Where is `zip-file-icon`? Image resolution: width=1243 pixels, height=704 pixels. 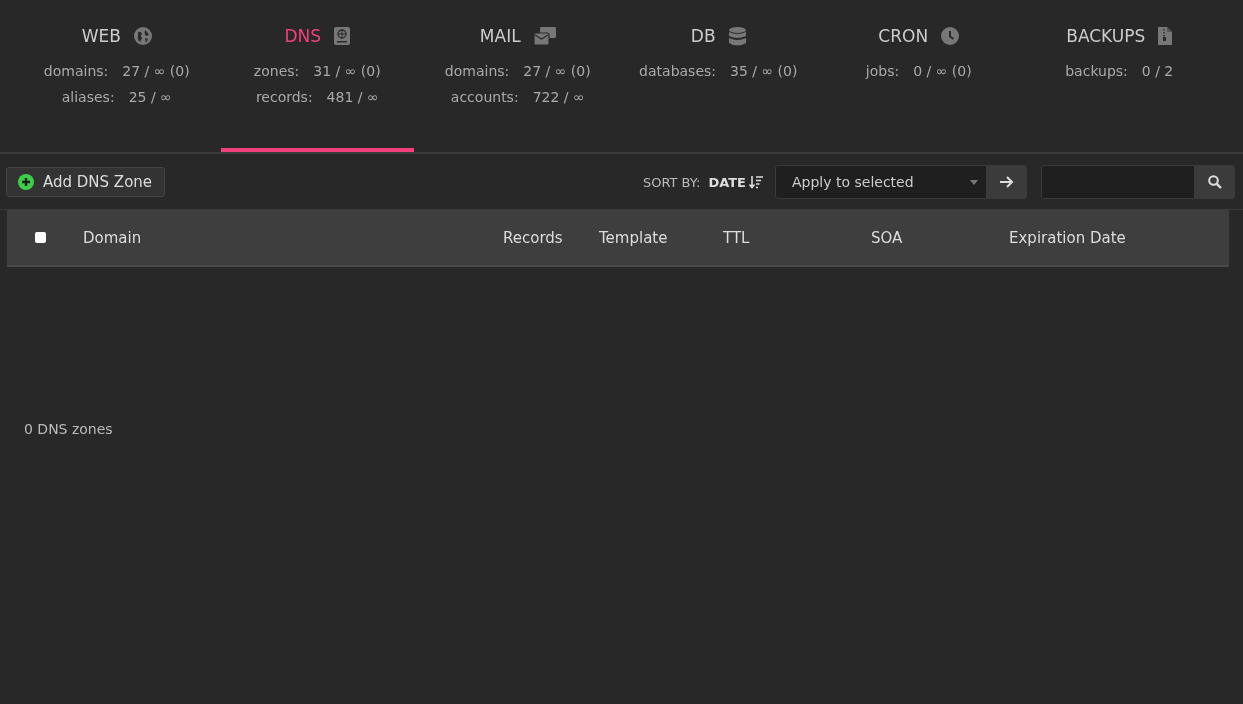
zip-file-icon is located at coordinates (1165, 36).